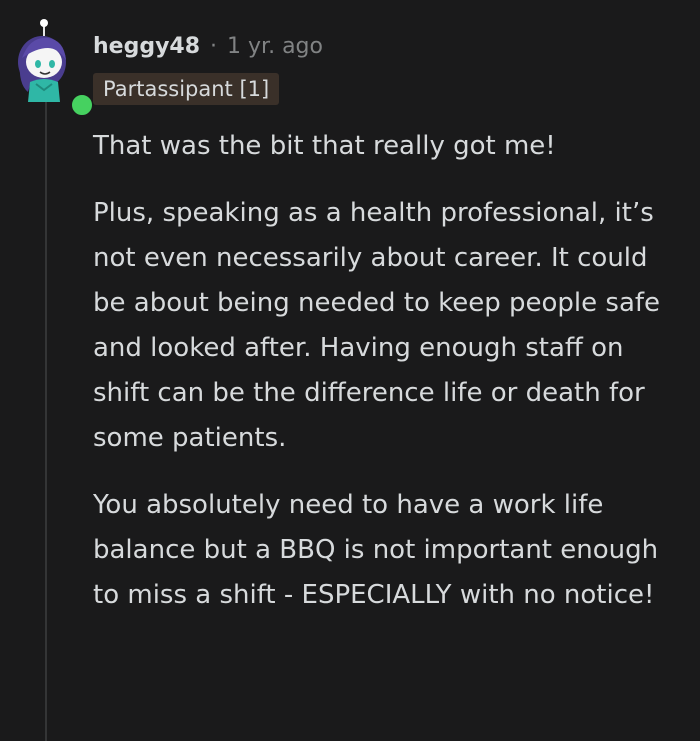  Describe the element at coordinates (146, 46) in the screenshot. I see `username-link: heggy48` at that location.